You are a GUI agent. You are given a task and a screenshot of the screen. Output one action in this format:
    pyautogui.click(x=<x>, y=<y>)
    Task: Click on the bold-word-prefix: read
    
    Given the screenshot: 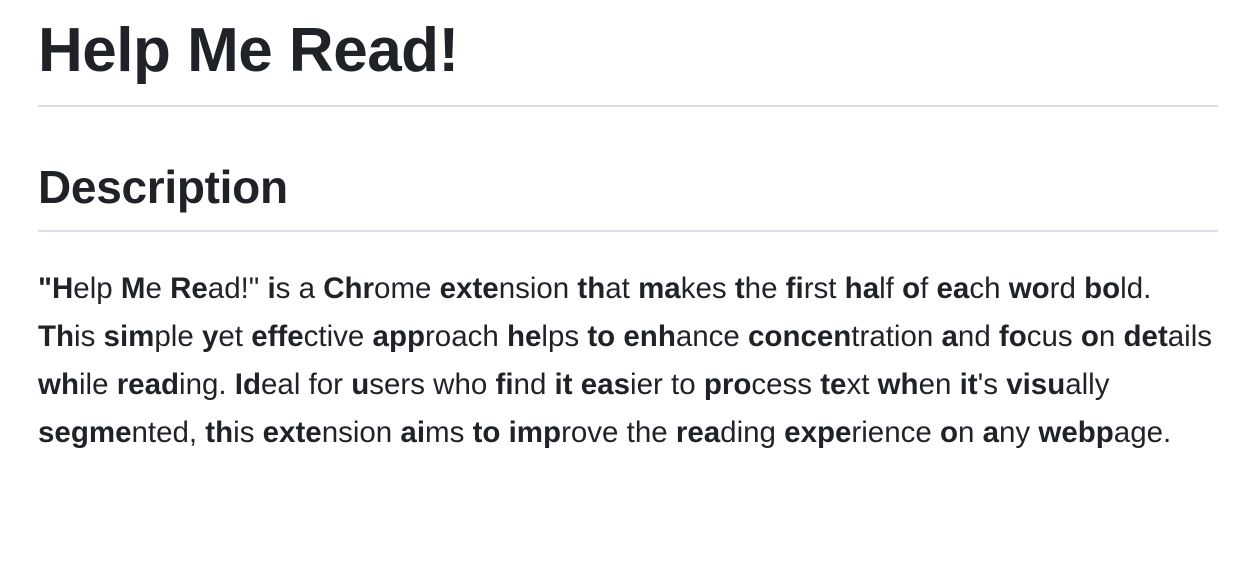 What is the action you would take?
    pyautogui.click(x=148, y=384)
    